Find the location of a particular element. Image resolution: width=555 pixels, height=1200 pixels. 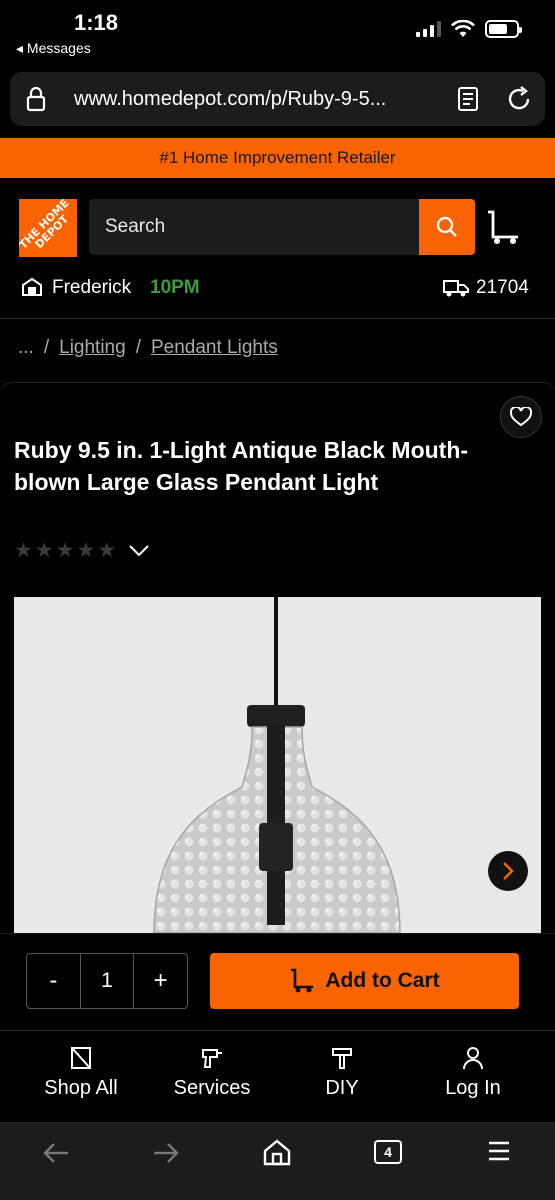

add-to-cart-button: Add to Cart is located at coordinates (364, 981).